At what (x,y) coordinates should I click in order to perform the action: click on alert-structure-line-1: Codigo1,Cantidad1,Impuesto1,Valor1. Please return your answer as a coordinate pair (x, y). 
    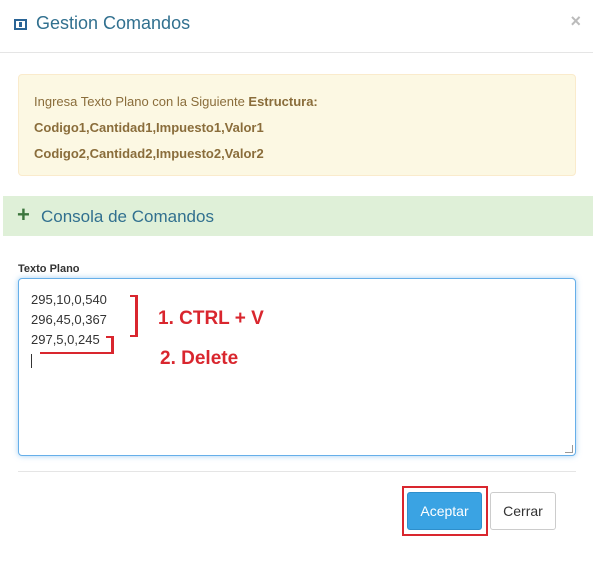
    Looking at the image, I should click on (149, 127).